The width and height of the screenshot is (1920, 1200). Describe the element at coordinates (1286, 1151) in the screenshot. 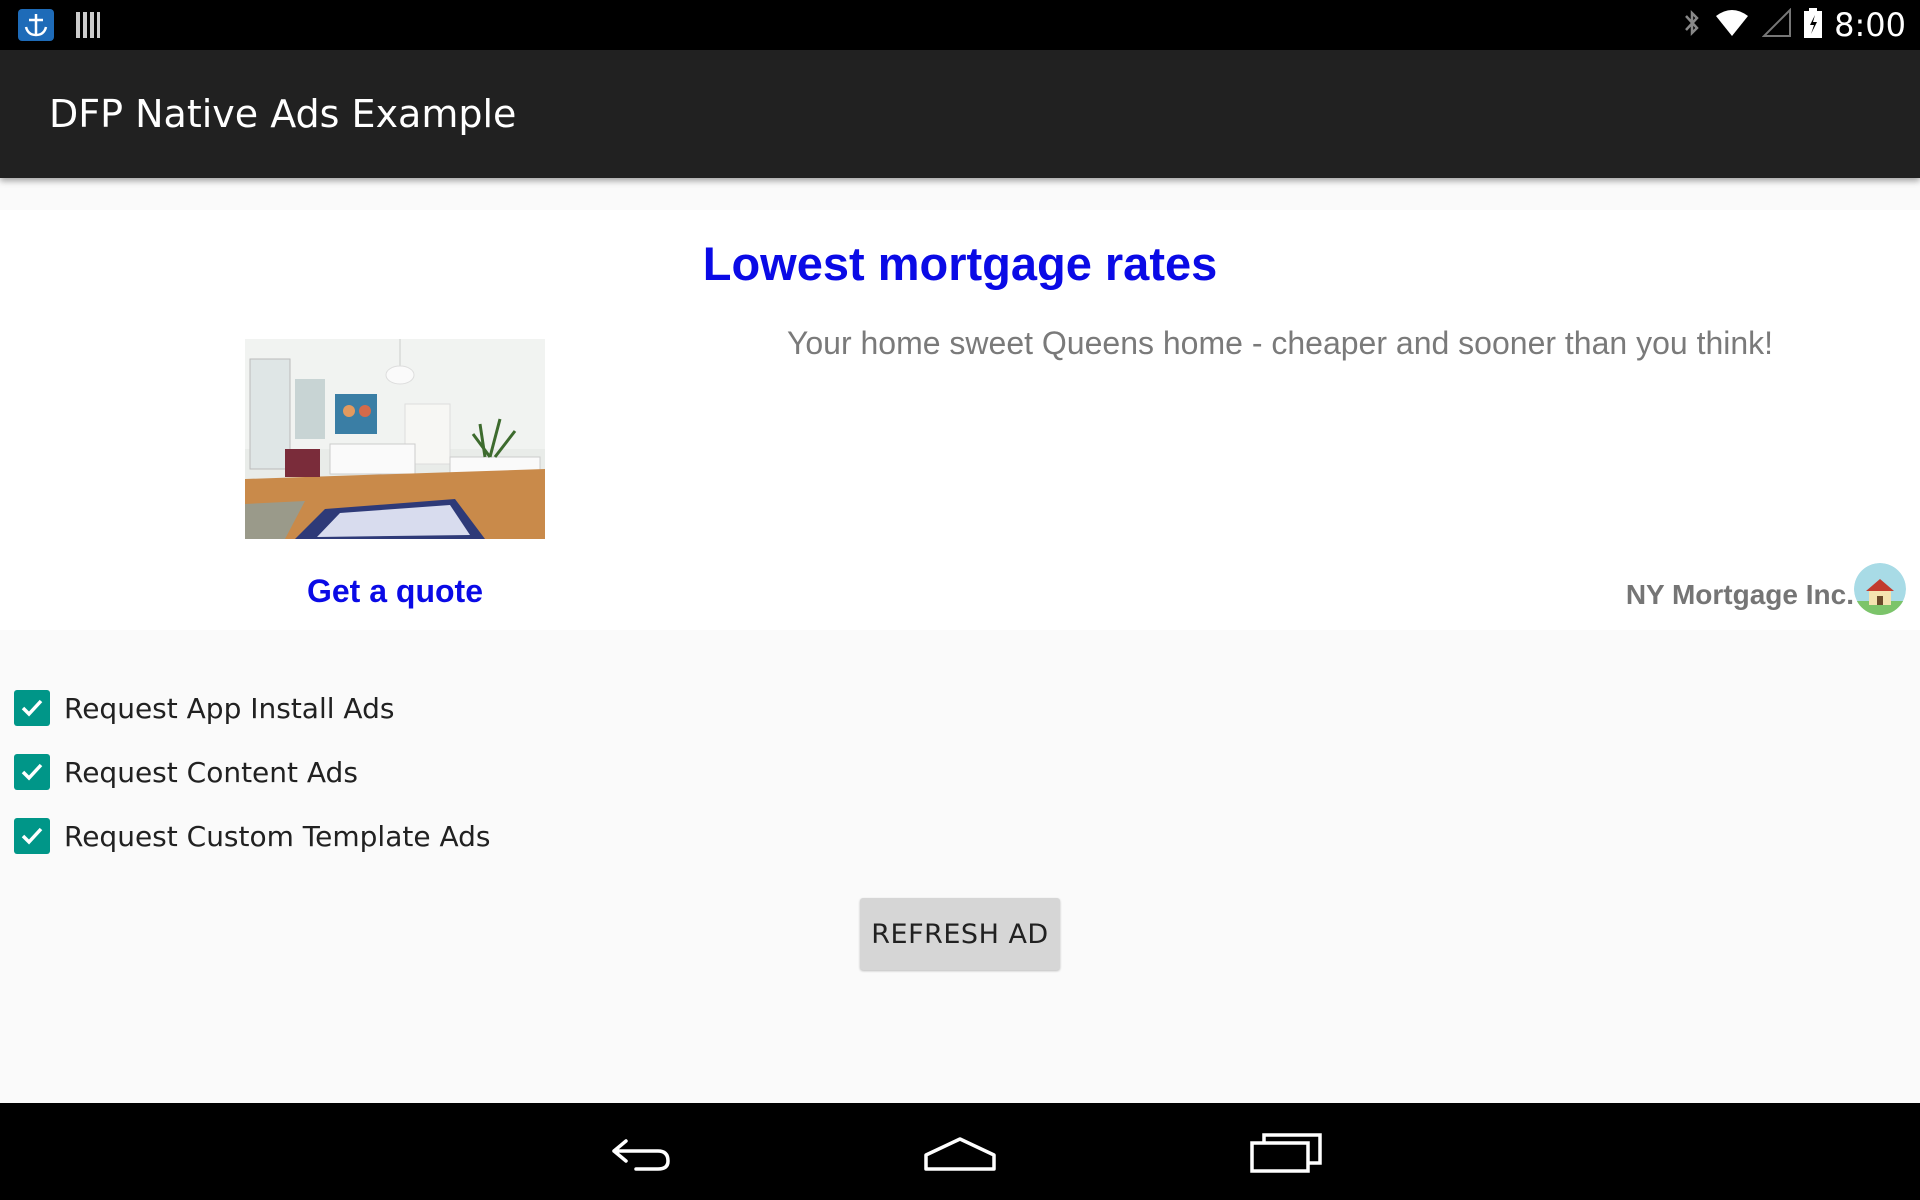

I see `recents-icon` at that location.